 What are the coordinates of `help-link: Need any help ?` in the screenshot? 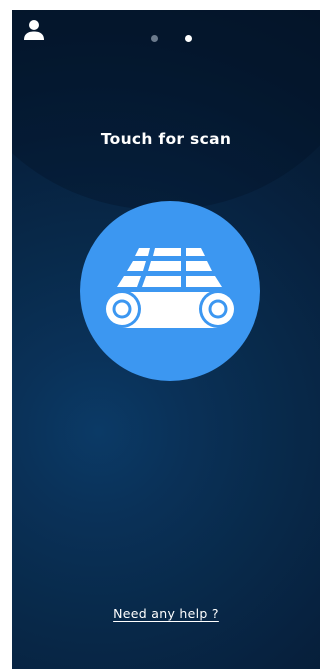 It's located at (166, 613).